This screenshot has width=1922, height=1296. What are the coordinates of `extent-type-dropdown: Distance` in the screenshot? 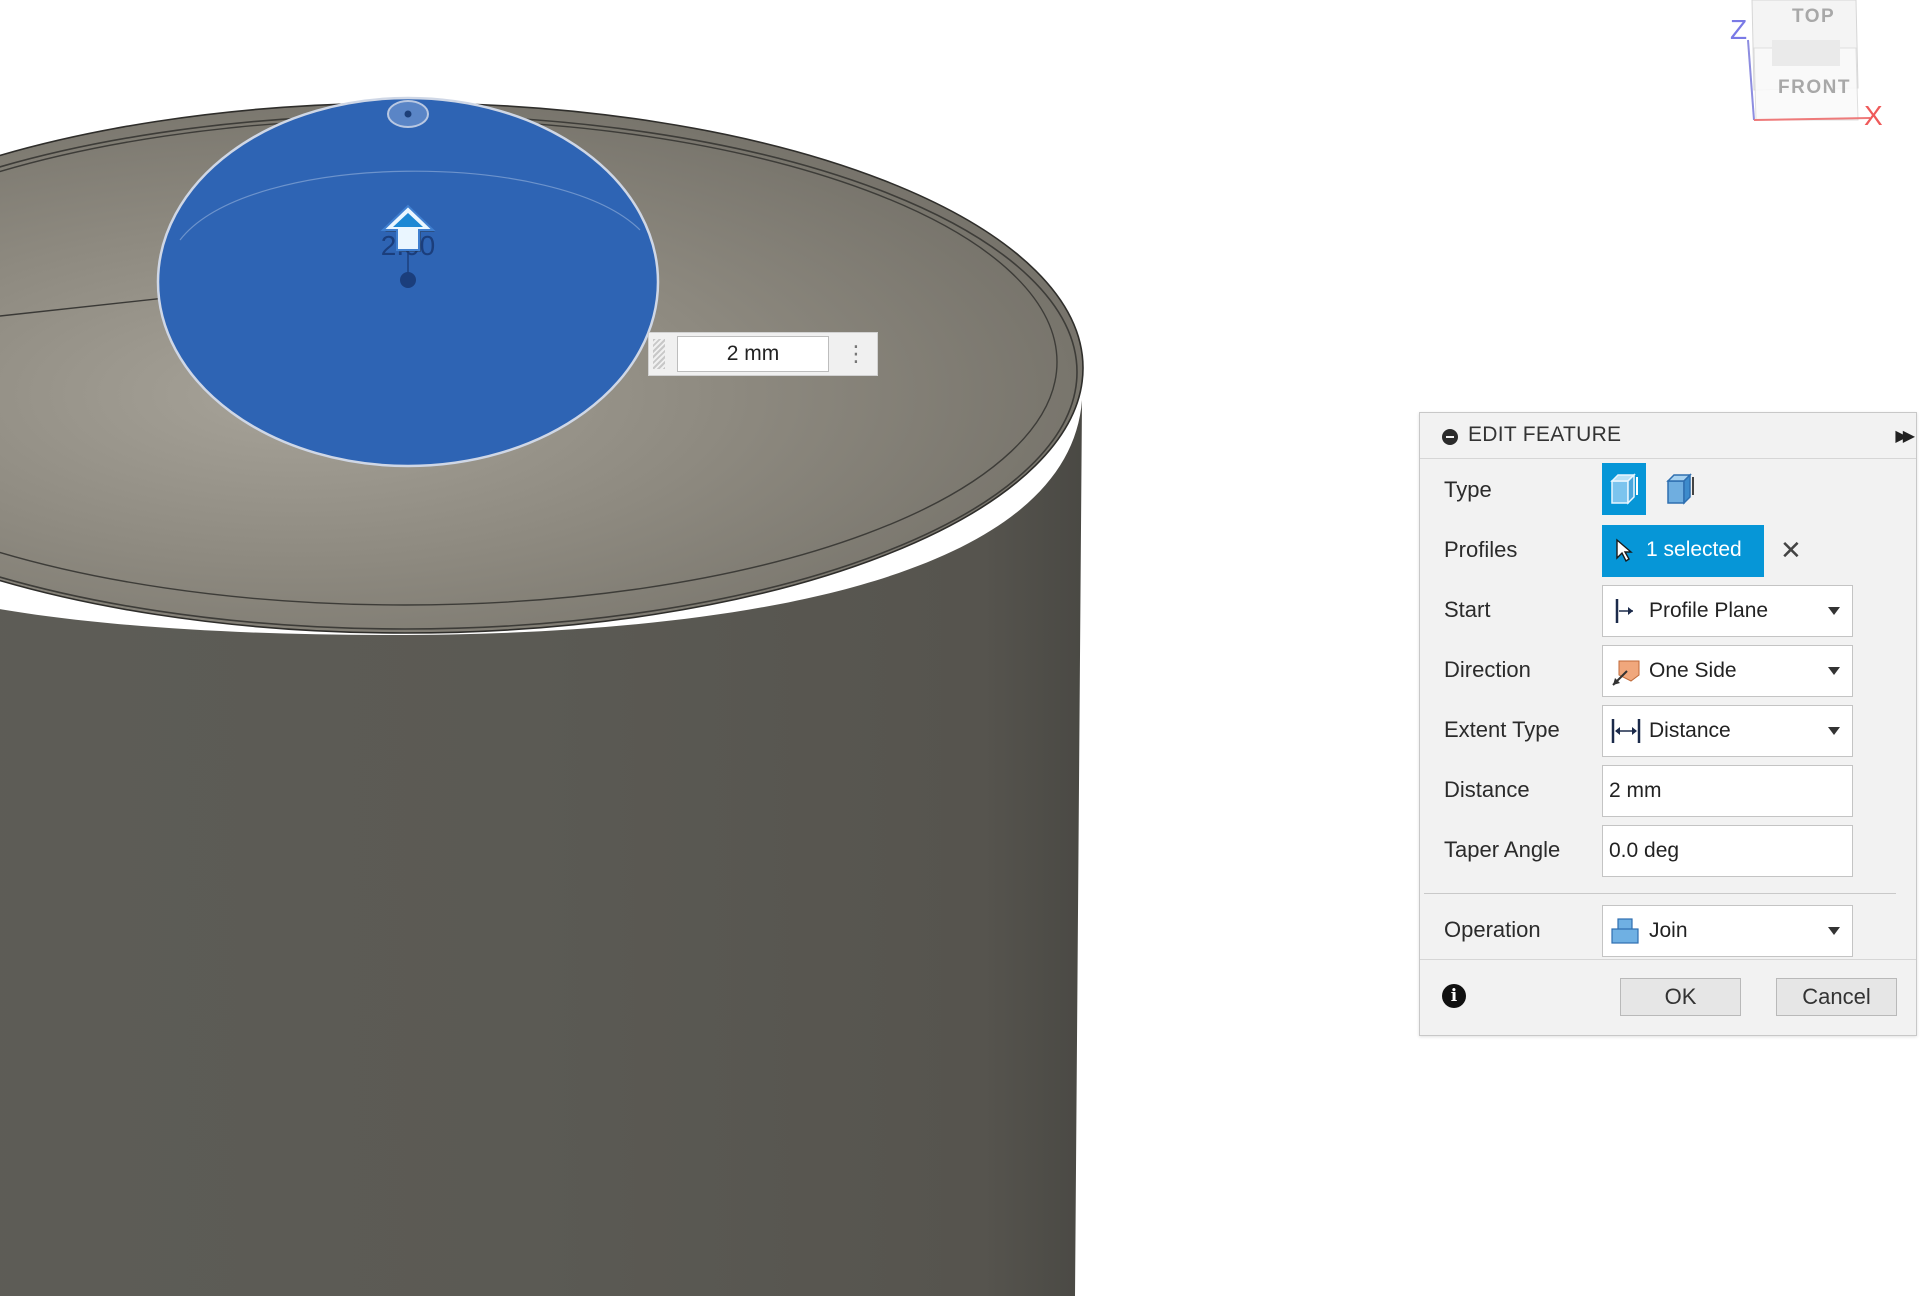 It's located at (1727, 731).